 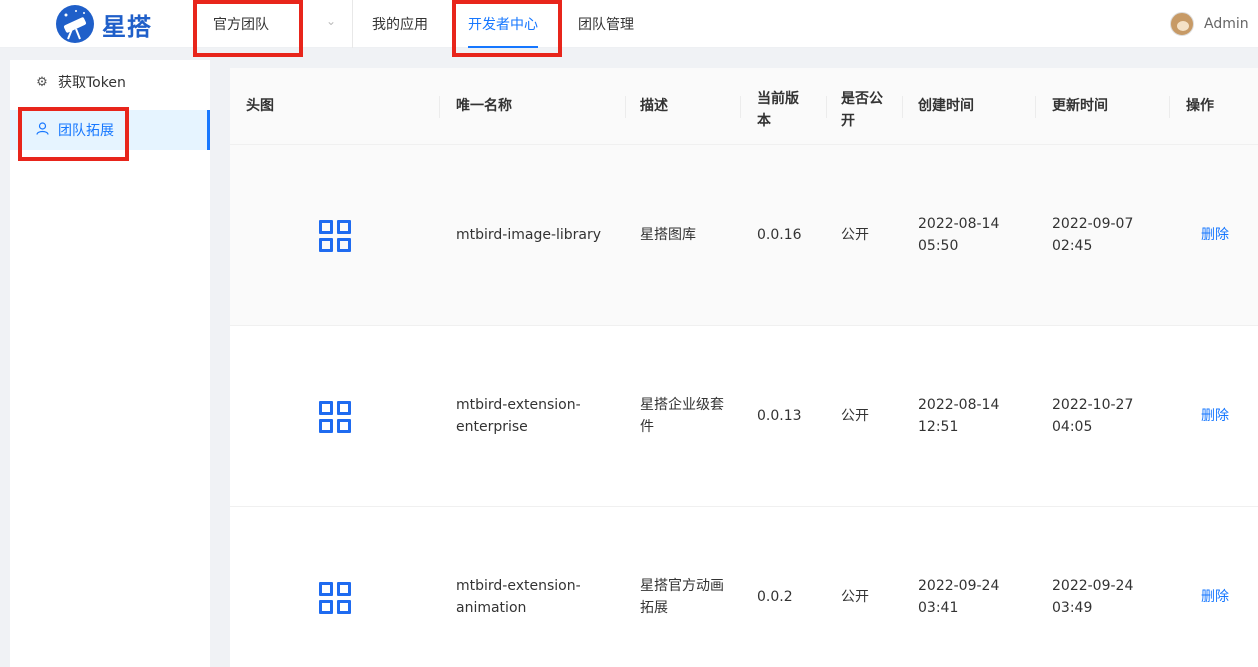 I want to click on nav-team-management: 团队管理, so click(x=606, y=24).